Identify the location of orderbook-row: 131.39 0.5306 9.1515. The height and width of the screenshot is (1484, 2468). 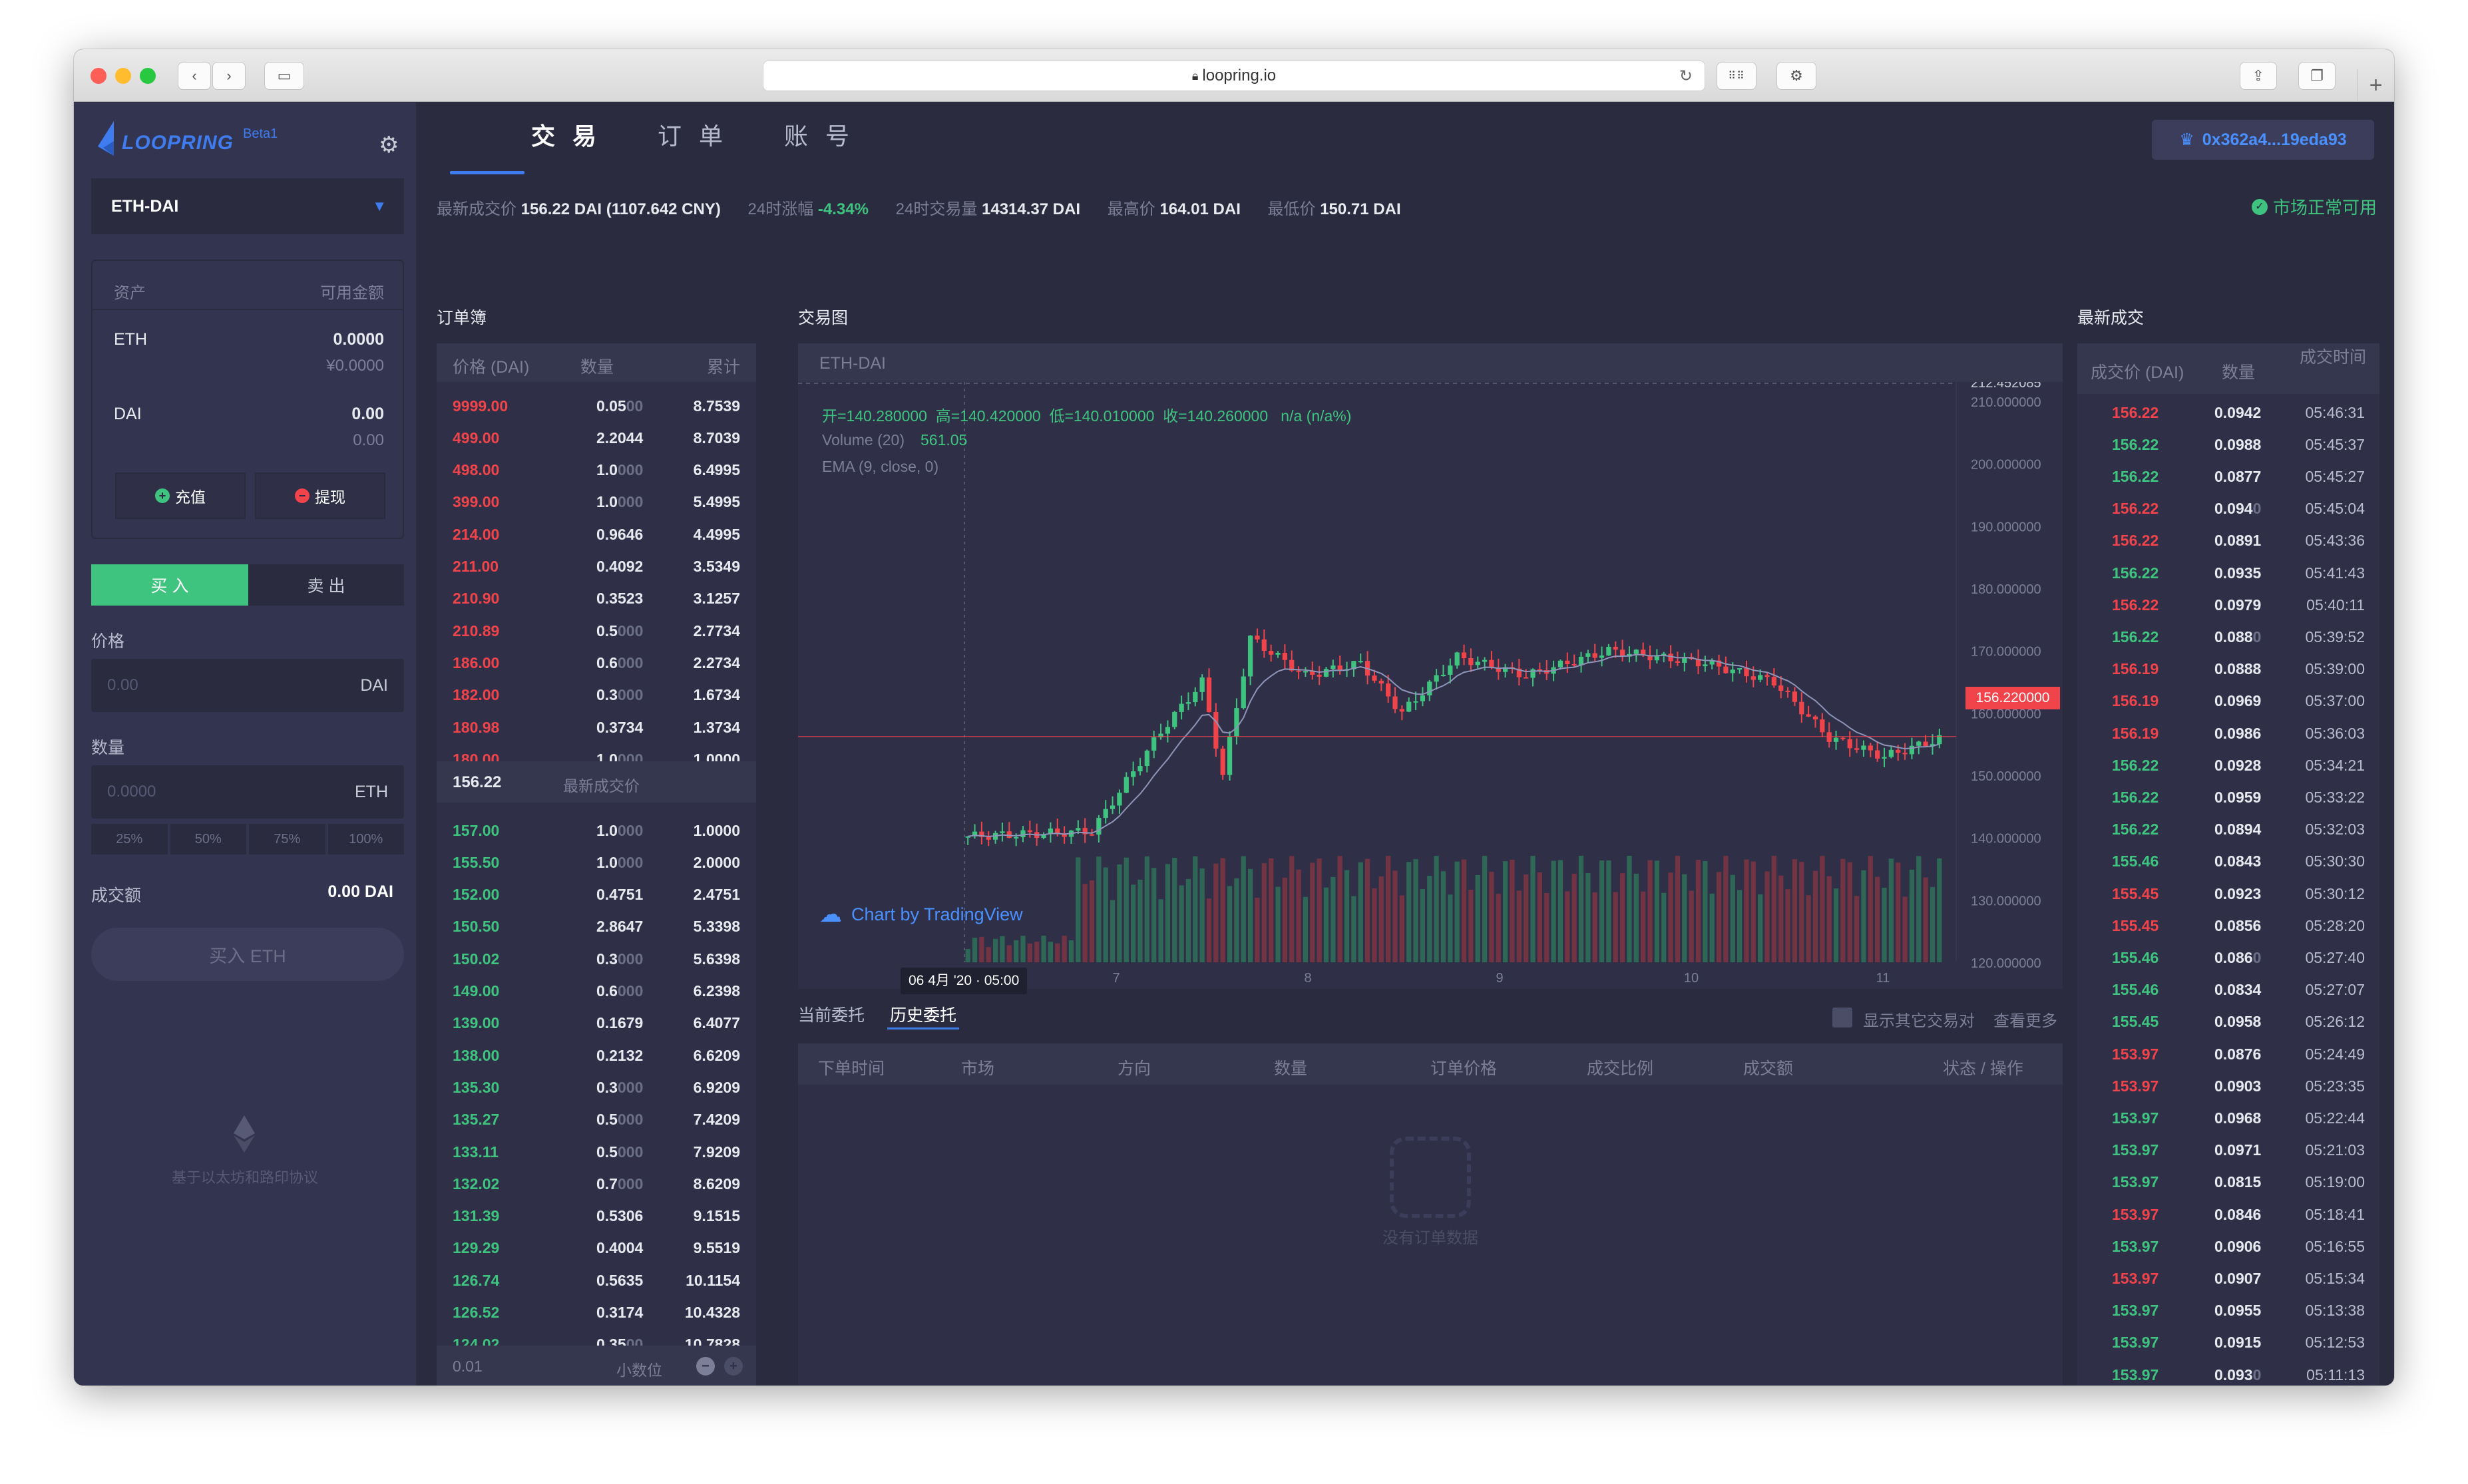
(596, 1216).